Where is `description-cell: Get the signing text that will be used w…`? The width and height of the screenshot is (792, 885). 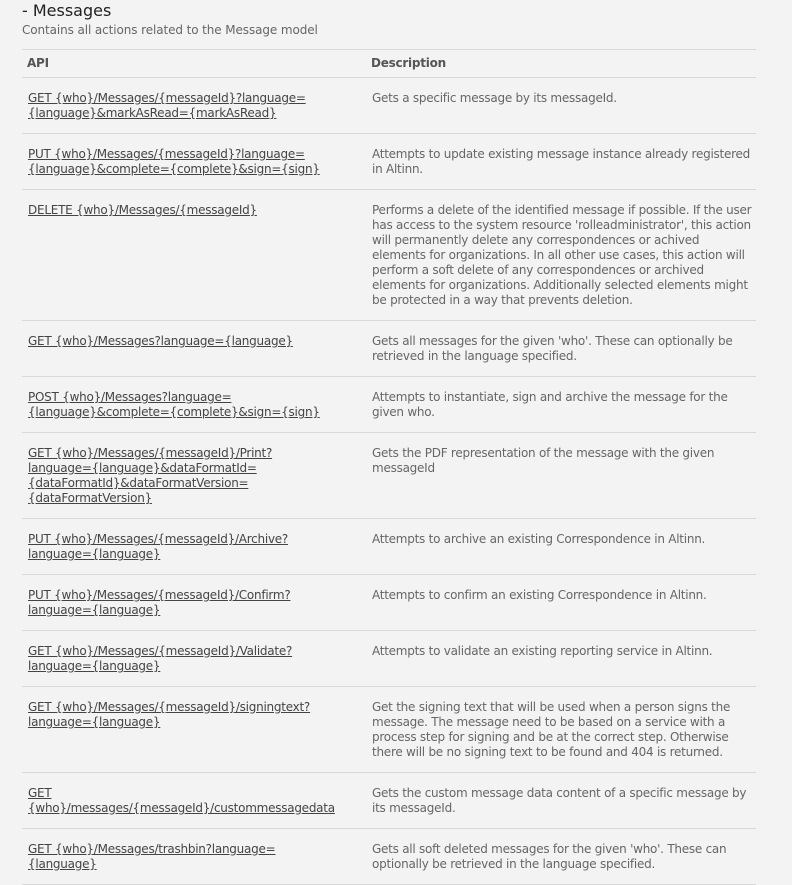 description-cell: Get the signing text that will be used w… is located at coordinates (561, 729).